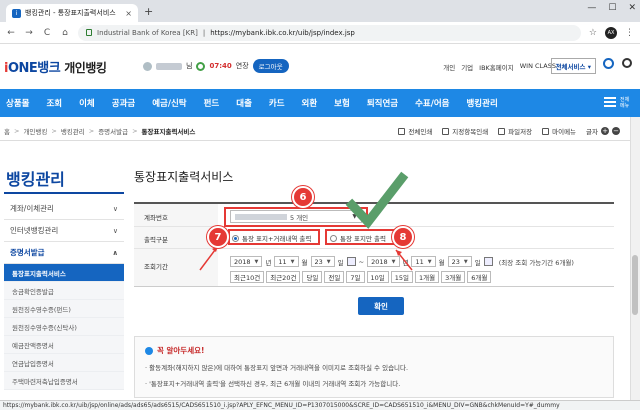 This screenshot has height=410, width=640. What do you see at coordinates (399, 253) in the screenshot?
I see `arrow-8-head` at bounding box center [399, 253].